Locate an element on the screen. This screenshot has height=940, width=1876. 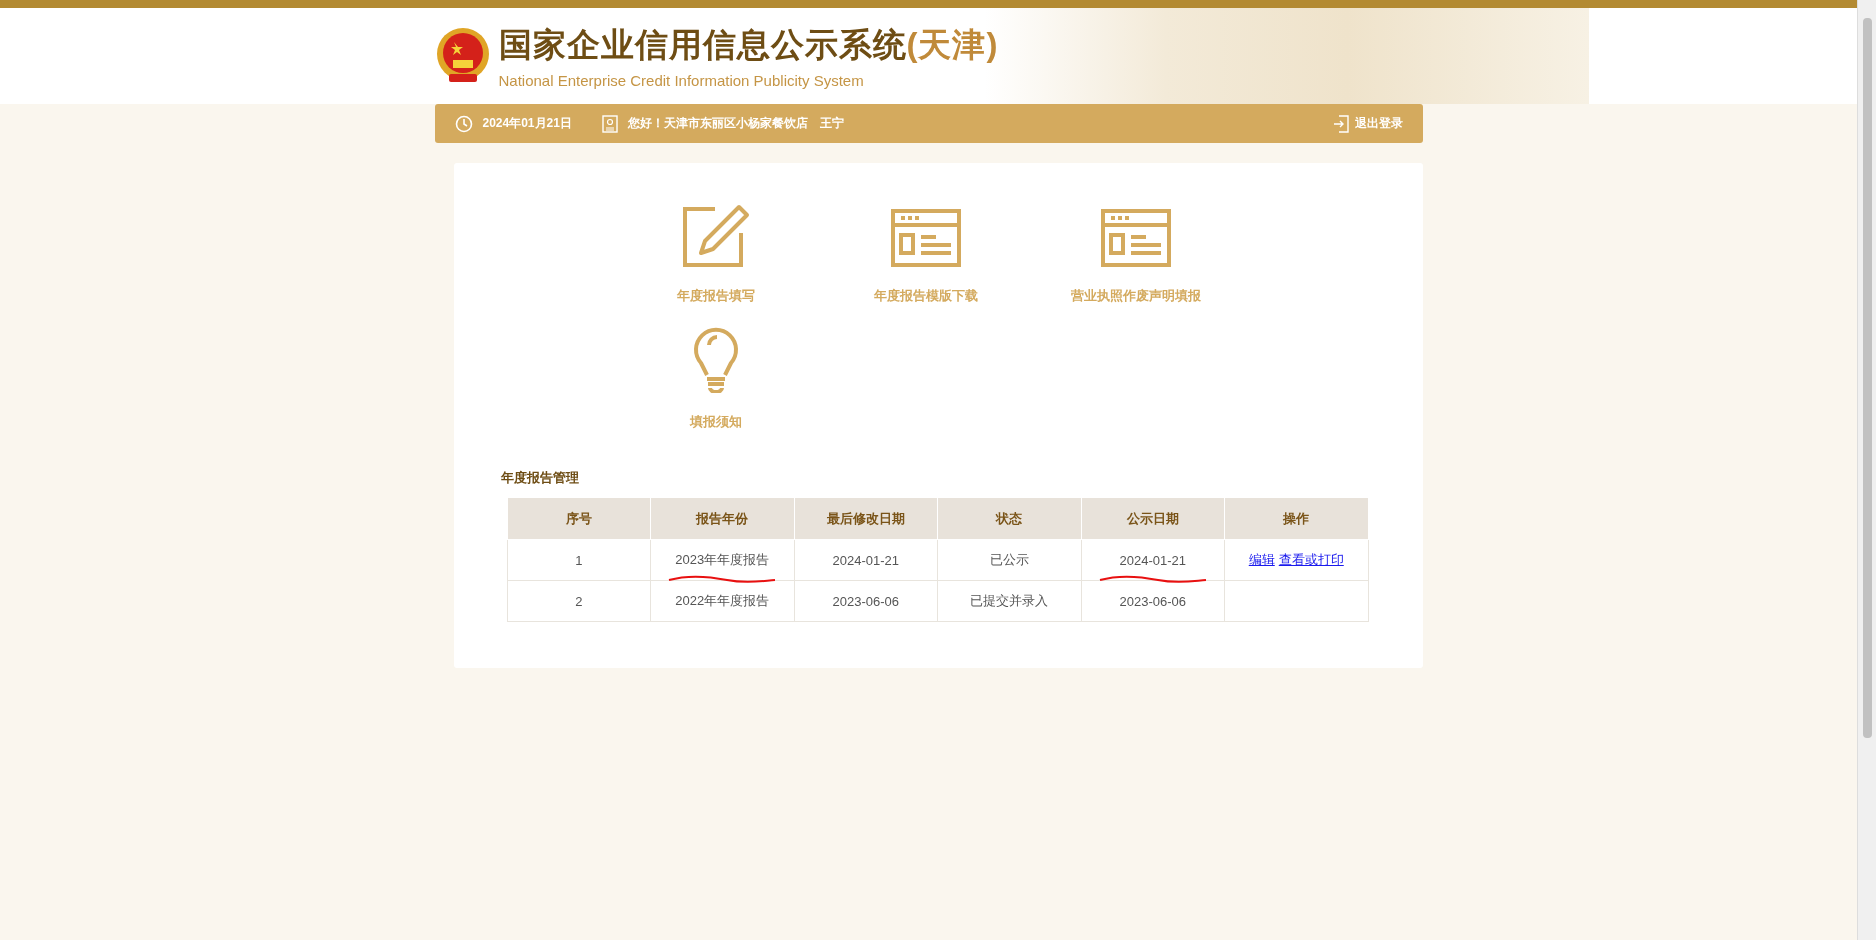
table-cell: 已公示 is located at coordinates (1009, 560).